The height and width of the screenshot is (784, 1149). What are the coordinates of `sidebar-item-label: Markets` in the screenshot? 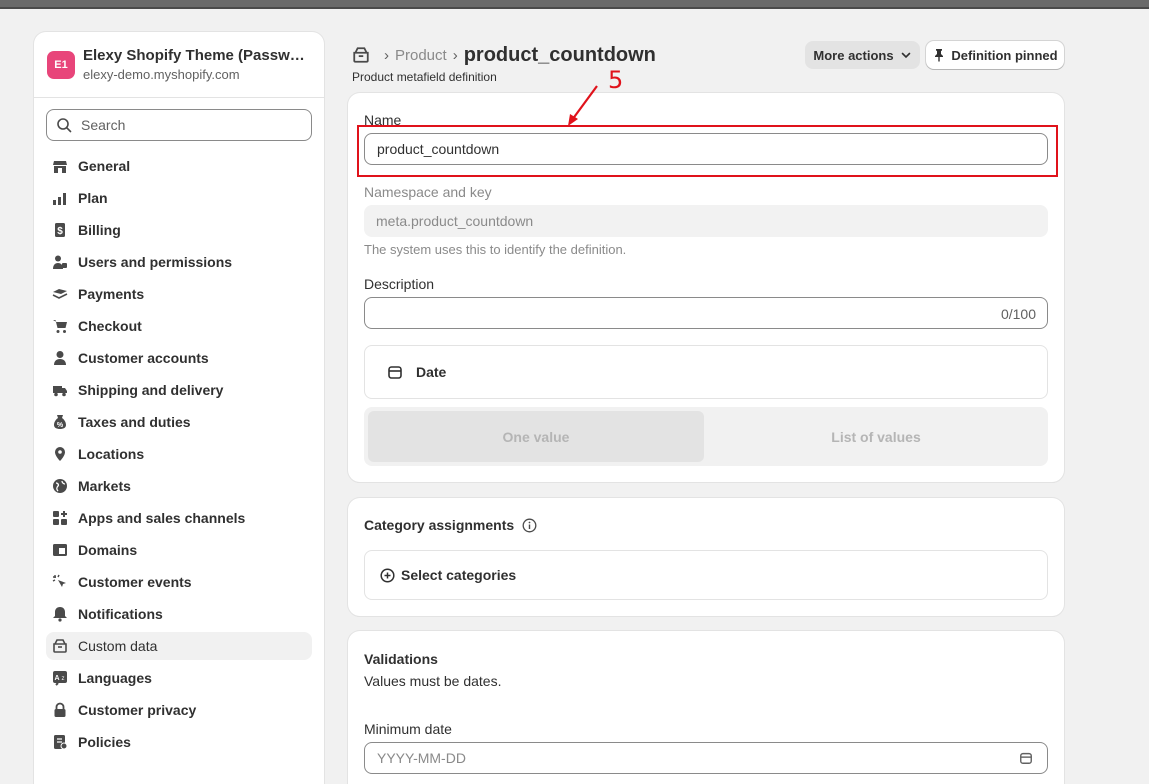 It's located at (104, 486).